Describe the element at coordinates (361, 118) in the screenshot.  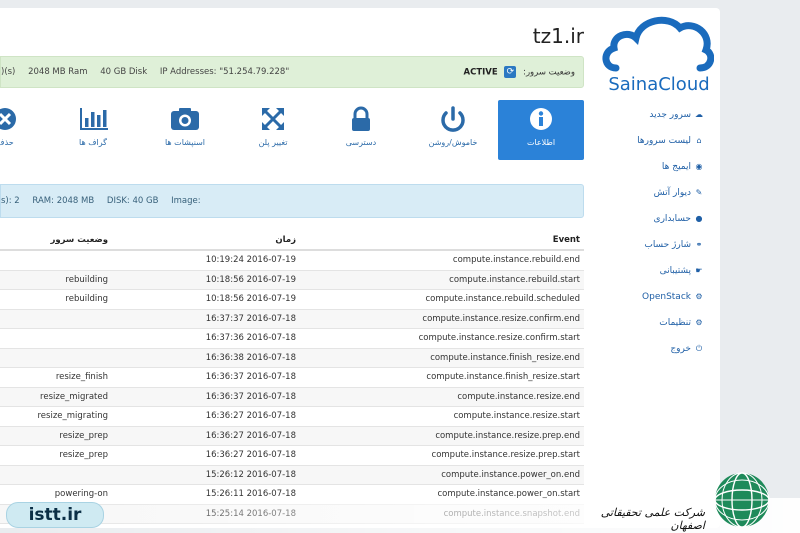
I see `lock-icon` at that location.